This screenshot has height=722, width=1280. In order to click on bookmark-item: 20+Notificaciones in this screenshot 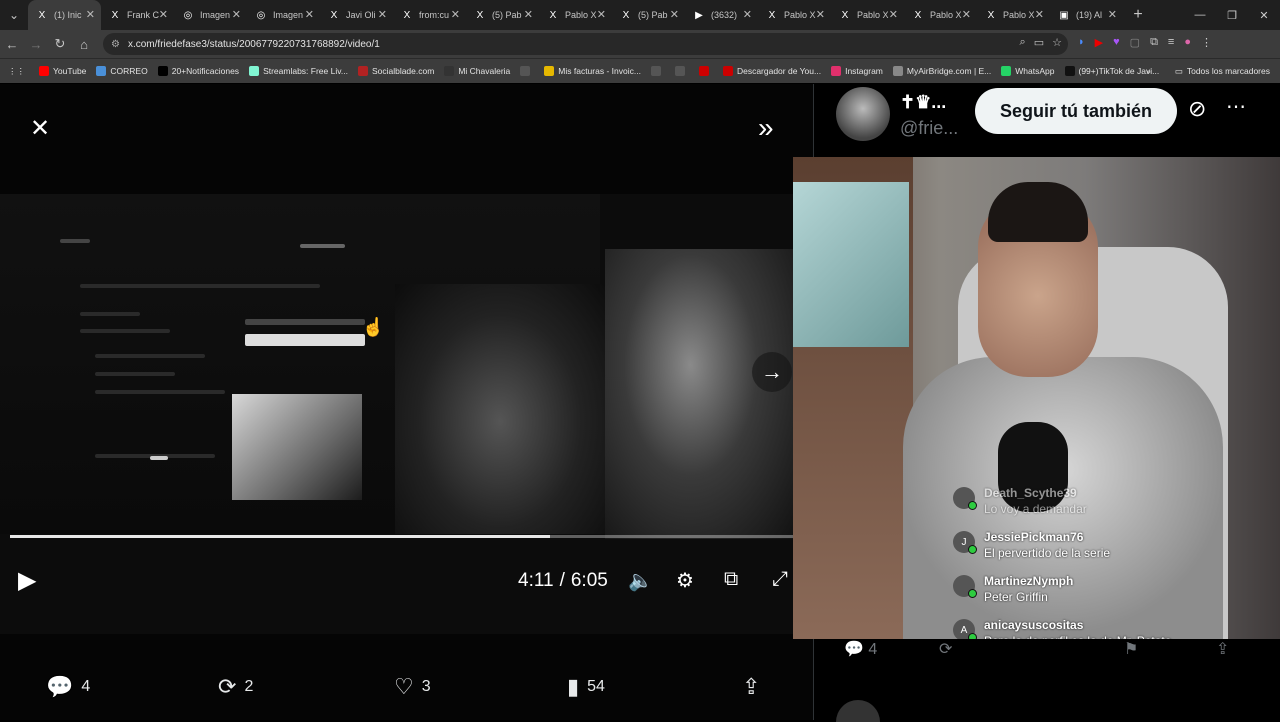, I will do `click(198, 71)`.